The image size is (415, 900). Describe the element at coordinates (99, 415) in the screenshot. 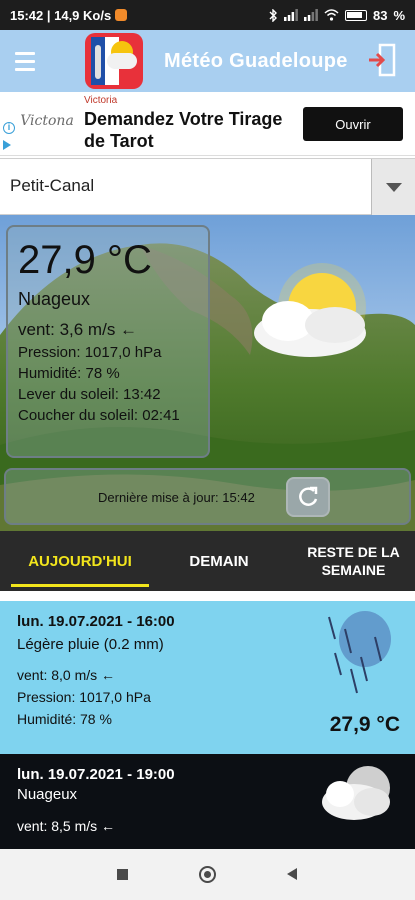

I see `current-sunset: Coucher du soleil: 02:41` at that location.